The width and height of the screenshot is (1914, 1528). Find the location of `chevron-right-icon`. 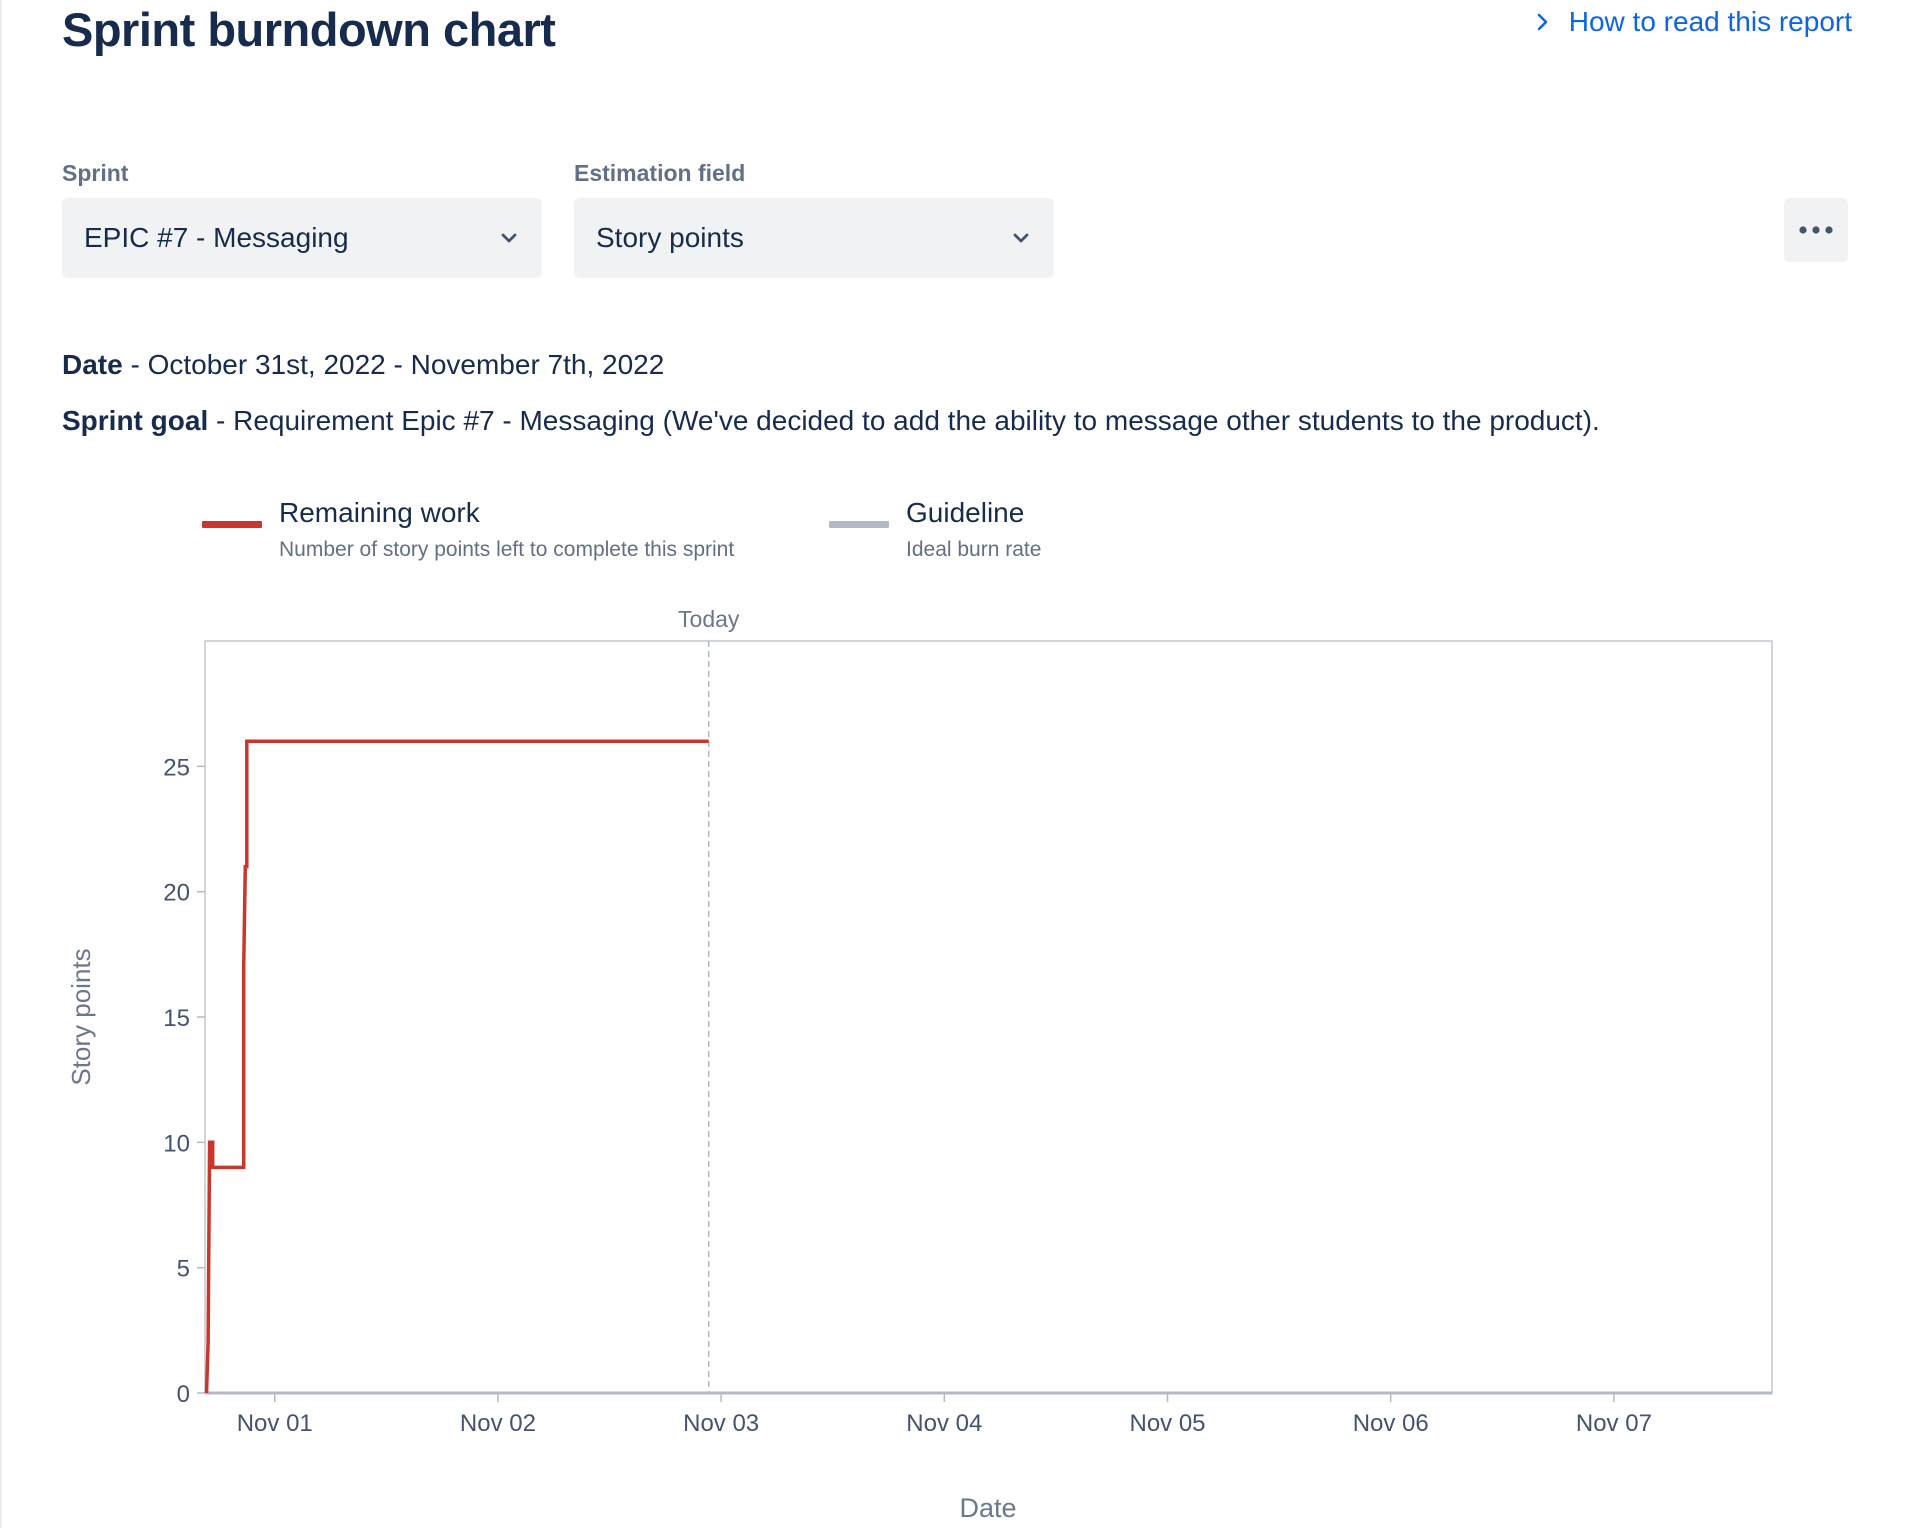

chevron-right-icon is located at coordinates (1542, 22).